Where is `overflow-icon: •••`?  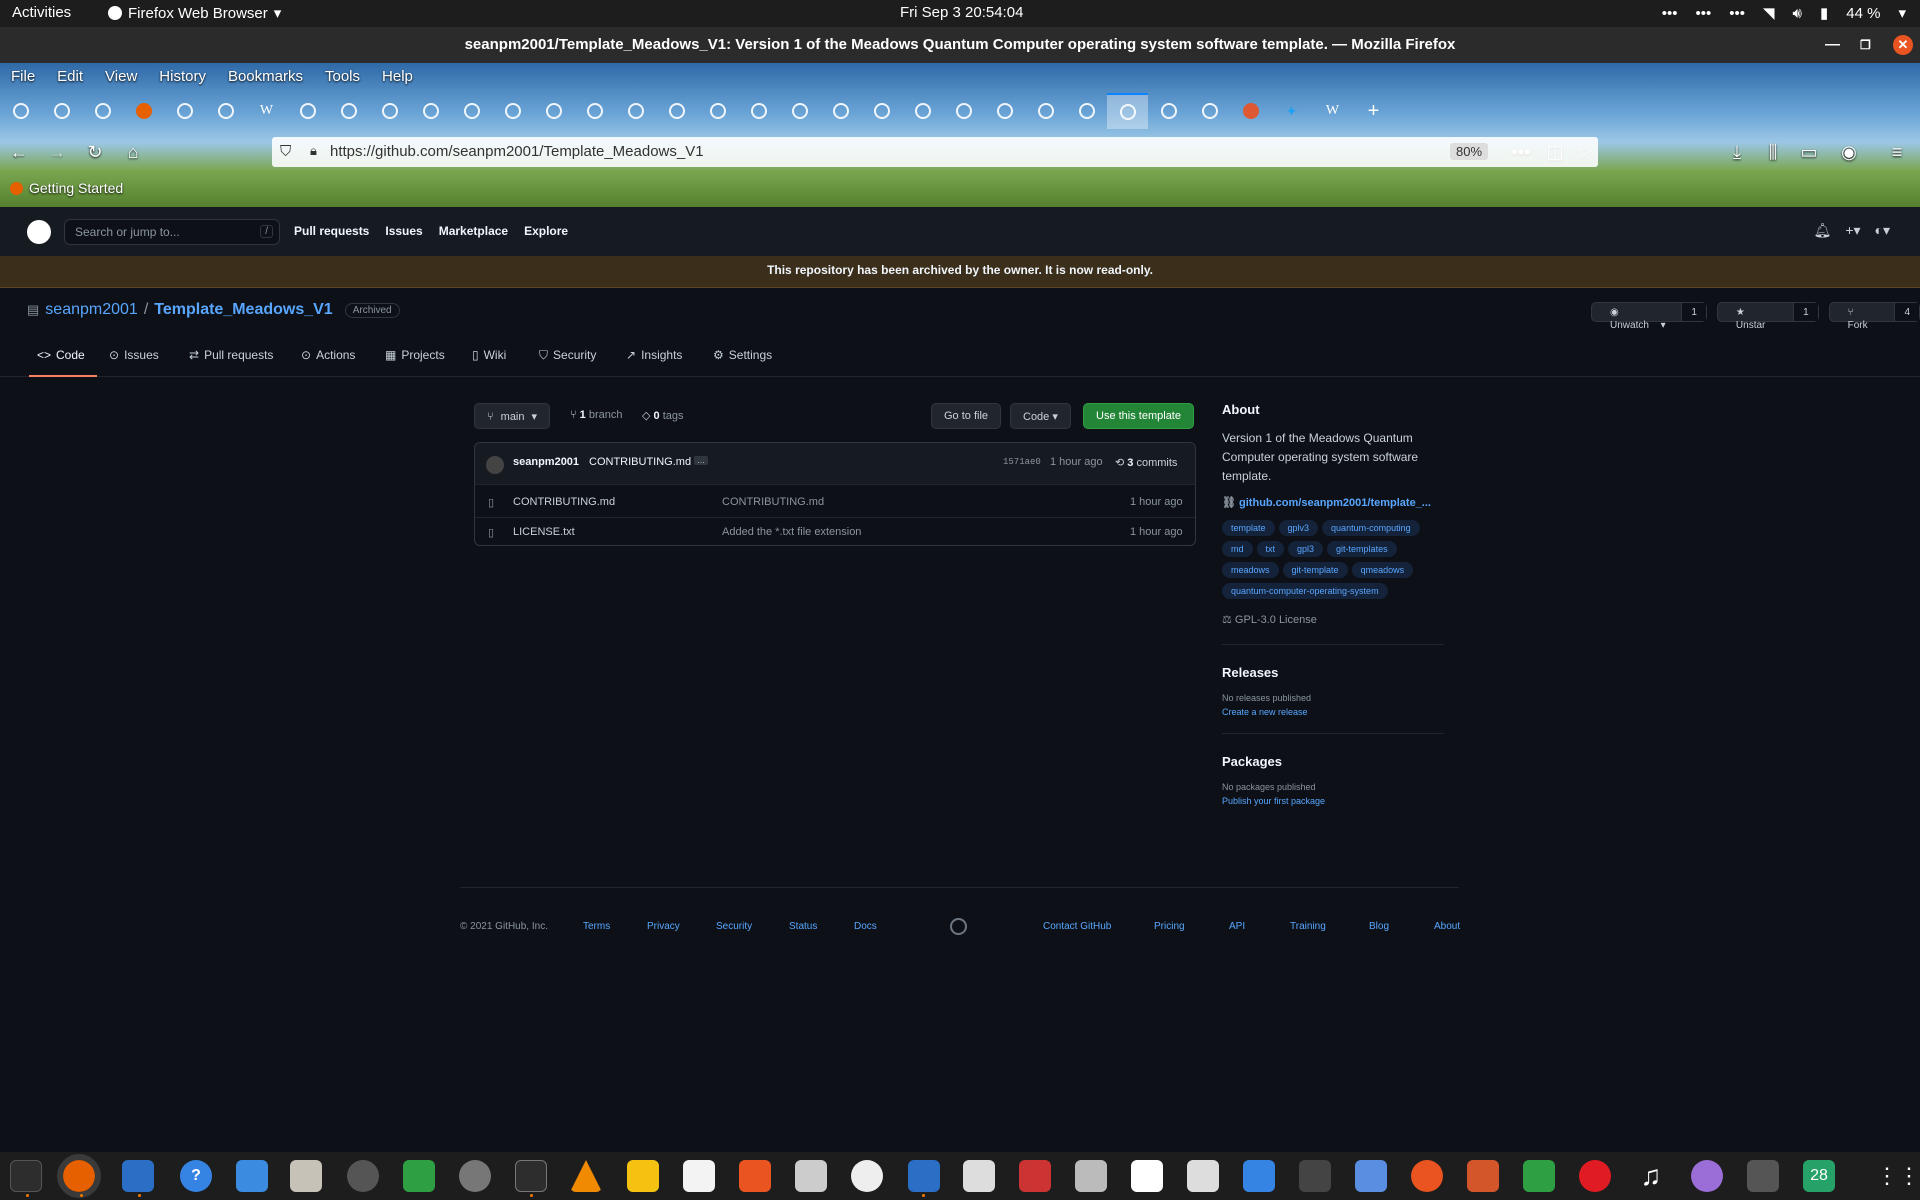 overflow-icon: ••• is located at coordinates (1670, 13).